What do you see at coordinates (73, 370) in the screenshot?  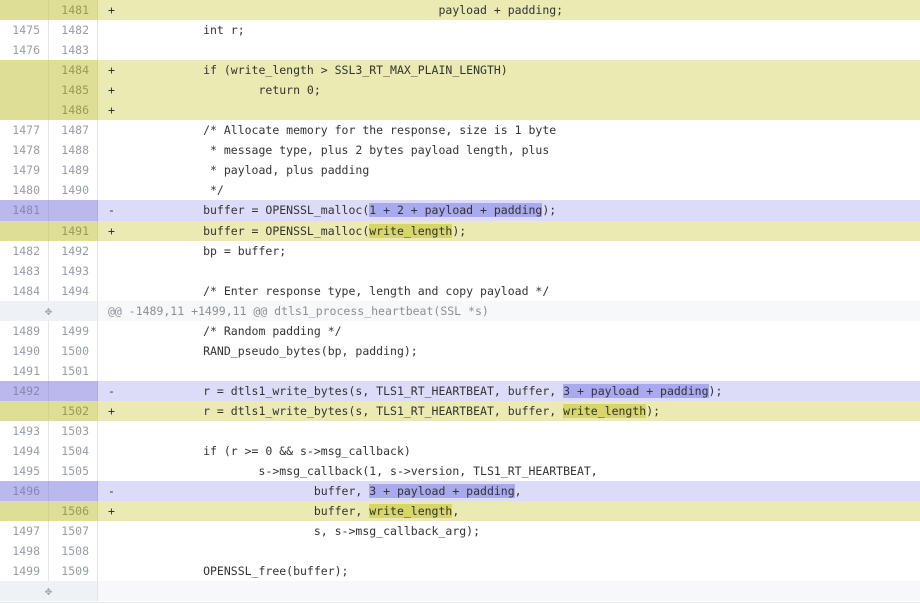 I see `new-line-number: 1501` at bounding box center [73, 370].